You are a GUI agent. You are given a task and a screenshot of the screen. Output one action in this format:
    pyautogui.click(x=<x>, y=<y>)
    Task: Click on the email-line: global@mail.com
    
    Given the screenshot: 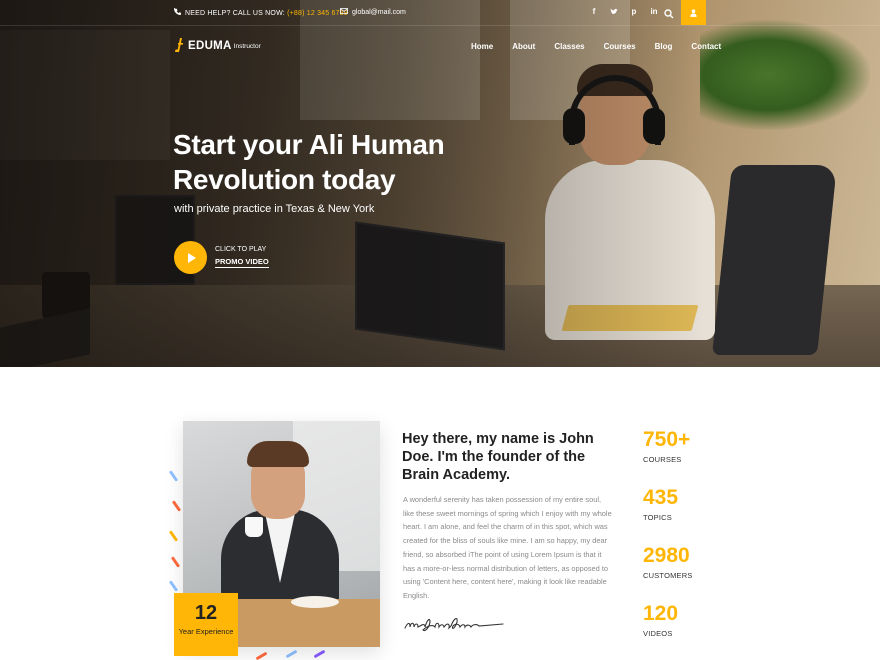 What is the action you would take?
    pyautogui.click(x=373, y=12)
    